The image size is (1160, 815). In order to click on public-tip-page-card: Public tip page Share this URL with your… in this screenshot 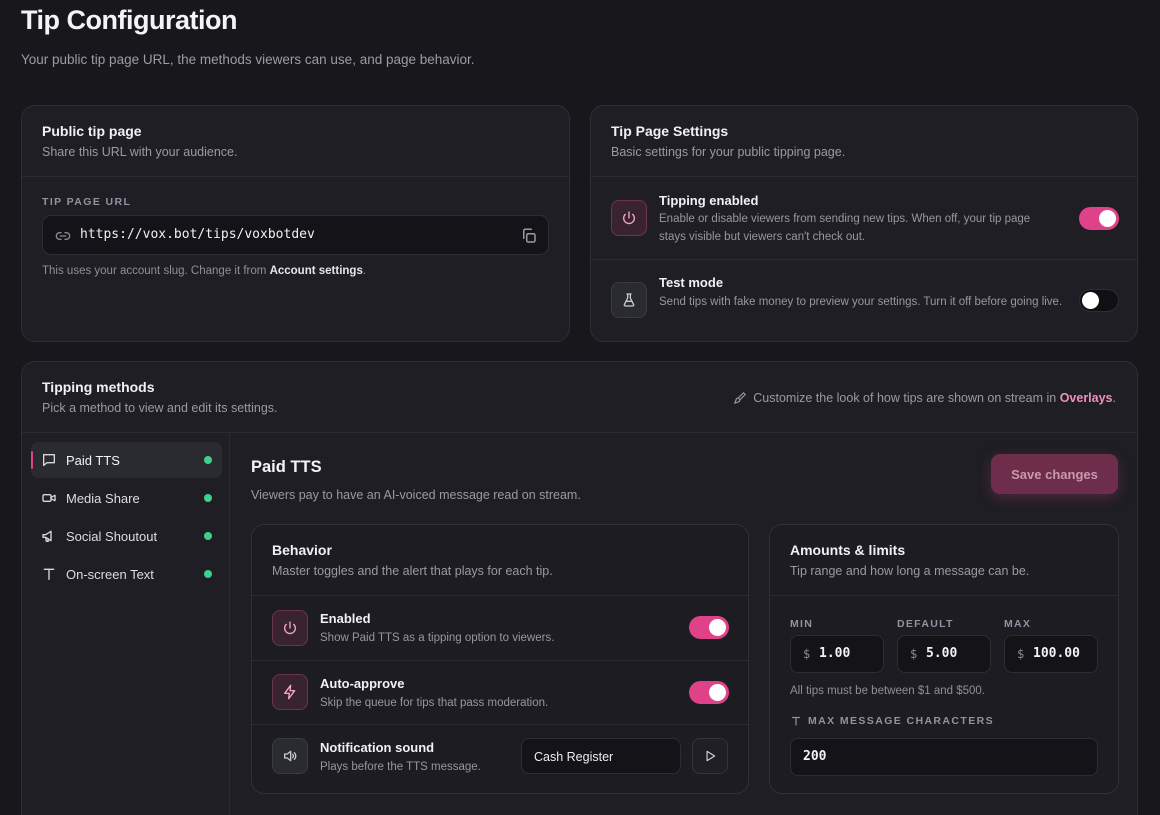, I will do `click(295, 223)`.